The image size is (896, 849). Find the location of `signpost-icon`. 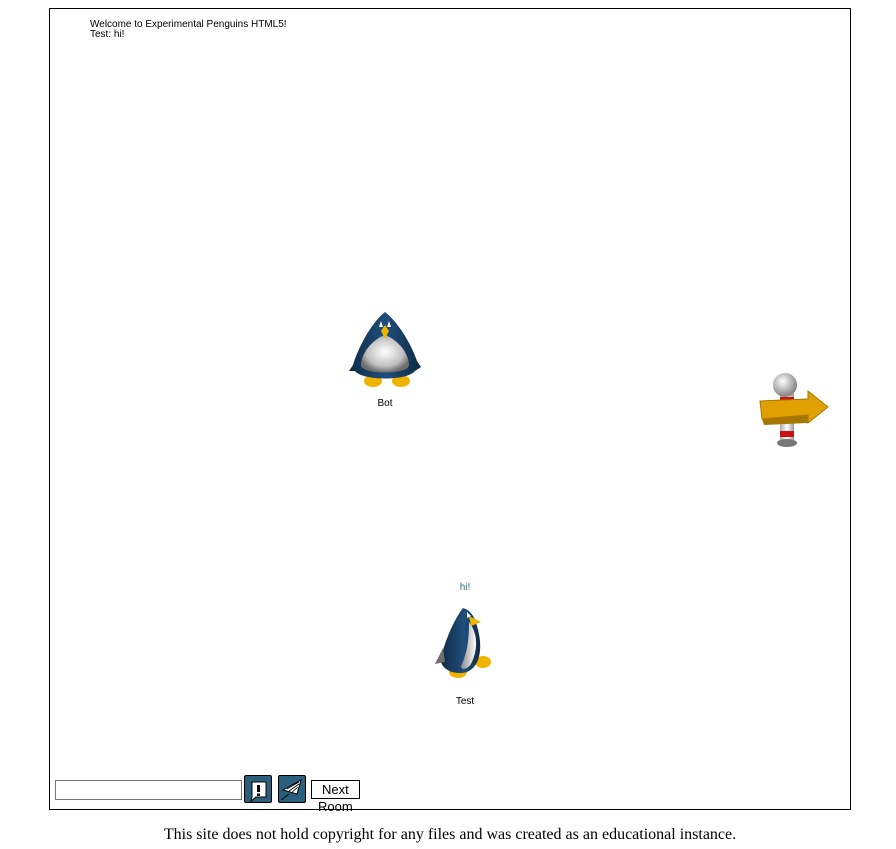

signpost-icon is located at coordinates (794, 411).